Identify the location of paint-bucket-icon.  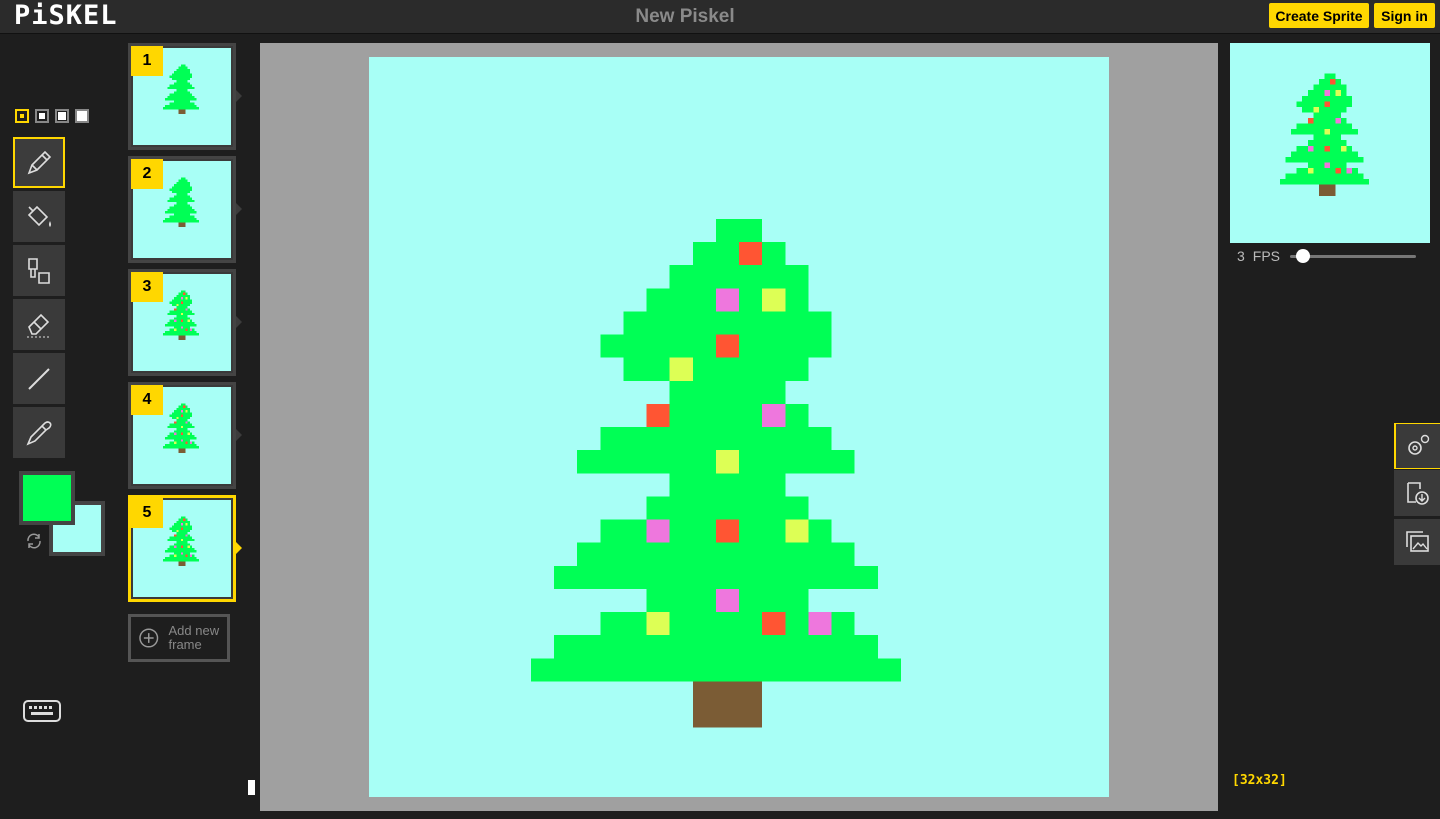
(39, 216).